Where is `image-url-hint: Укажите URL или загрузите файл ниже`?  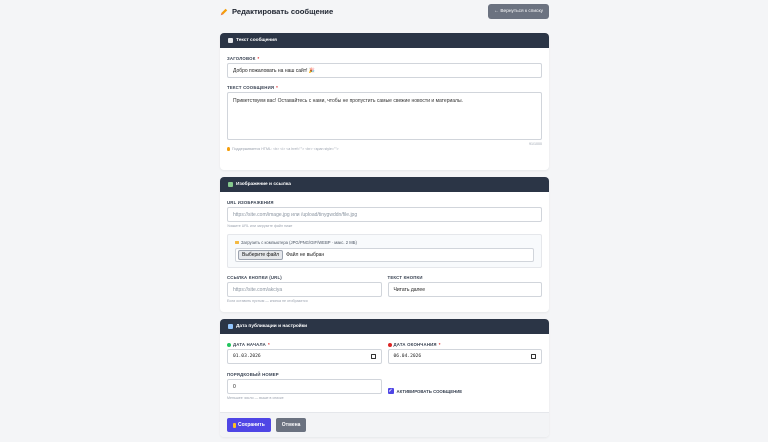
image-url-hint: Укажите URL или загрузите файл ниже is located at coordinates (260, 226).